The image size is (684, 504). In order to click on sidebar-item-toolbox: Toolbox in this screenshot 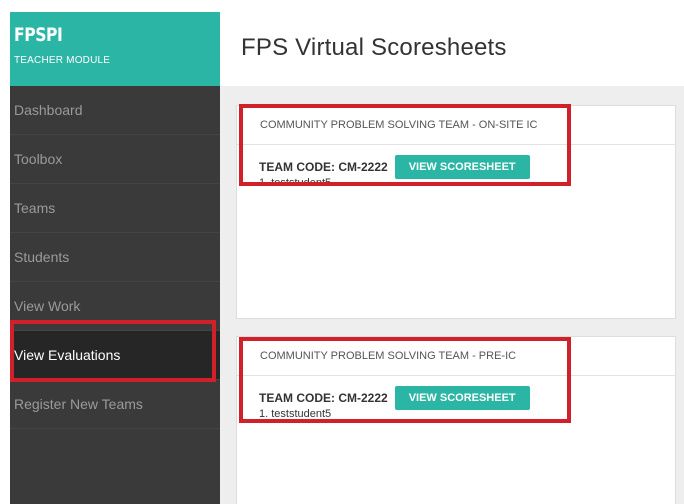, I will do `click(115, 159)`.